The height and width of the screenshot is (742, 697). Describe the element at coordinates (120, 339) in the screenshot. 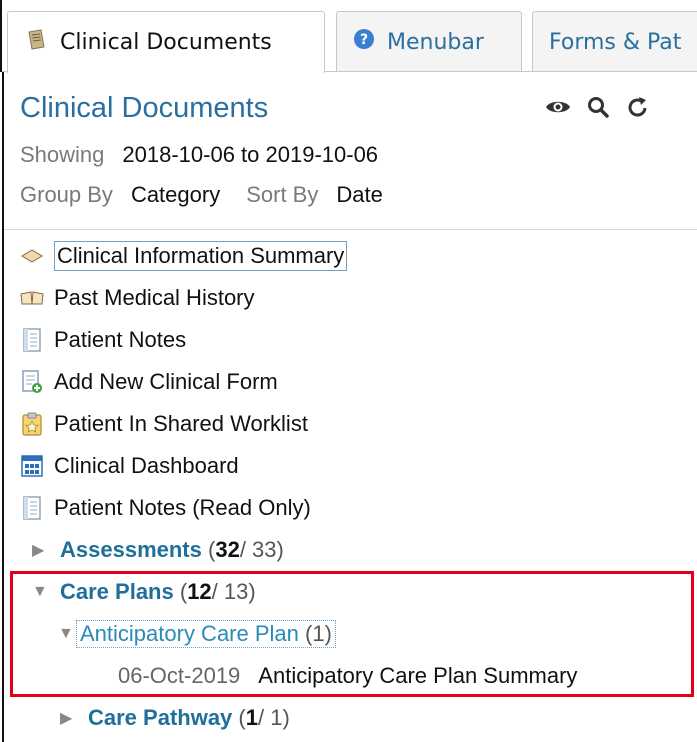

I see `tree-item-label: Patient Notes` at that location.